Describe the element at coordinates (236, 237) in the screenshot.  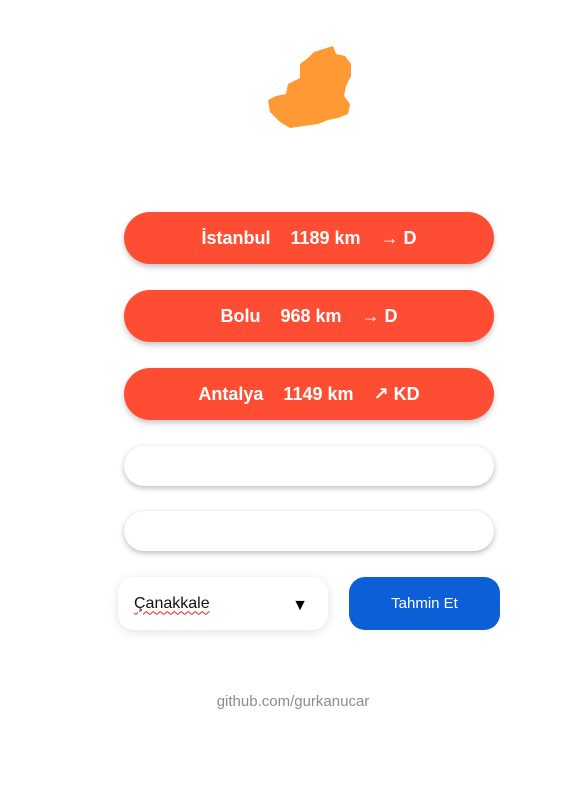
I see `guess-city: İstanbul` at that location.